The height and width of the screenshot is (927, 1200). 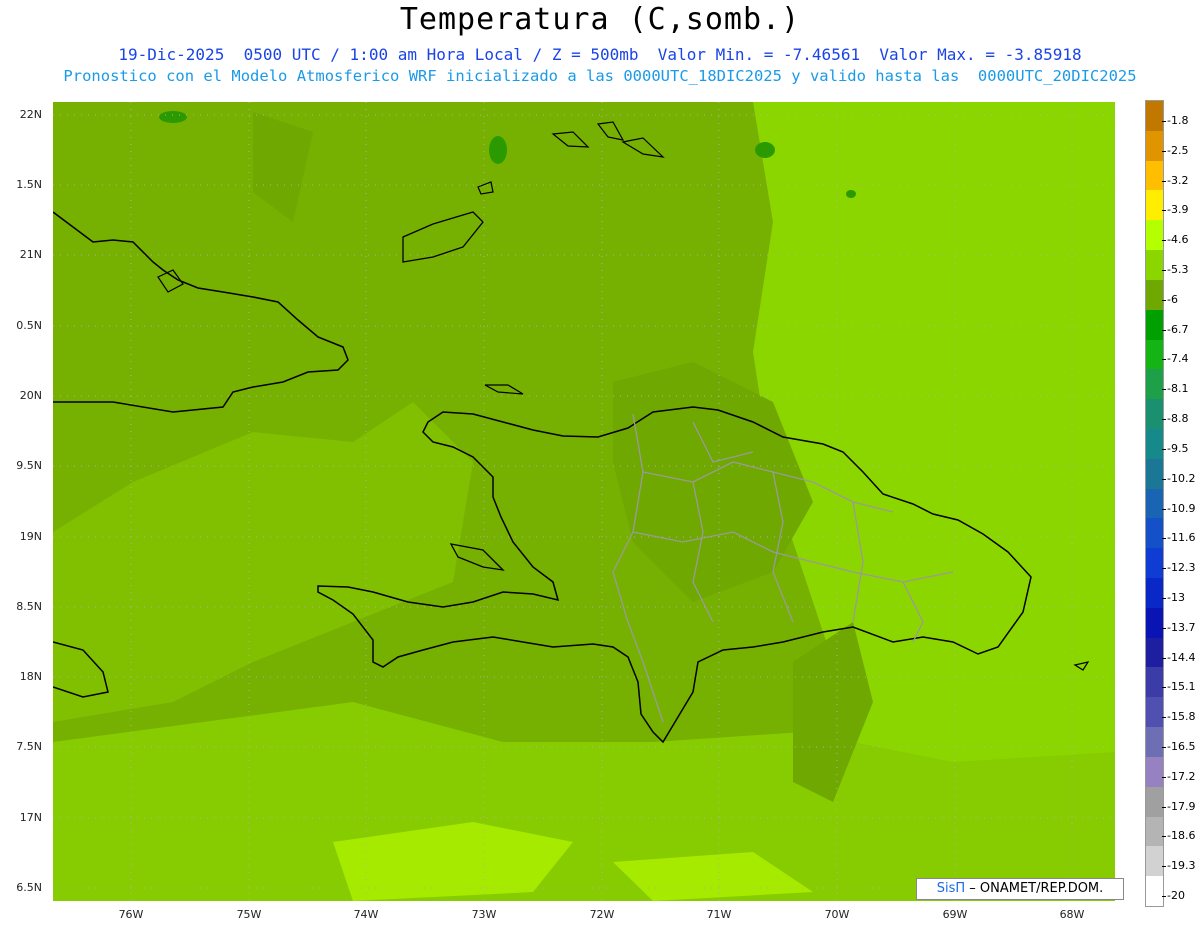 What do you see at coordinates (29, 746) in the screenshot?
I see `lat-label: 7.5N` at bounding box center [29, 746].